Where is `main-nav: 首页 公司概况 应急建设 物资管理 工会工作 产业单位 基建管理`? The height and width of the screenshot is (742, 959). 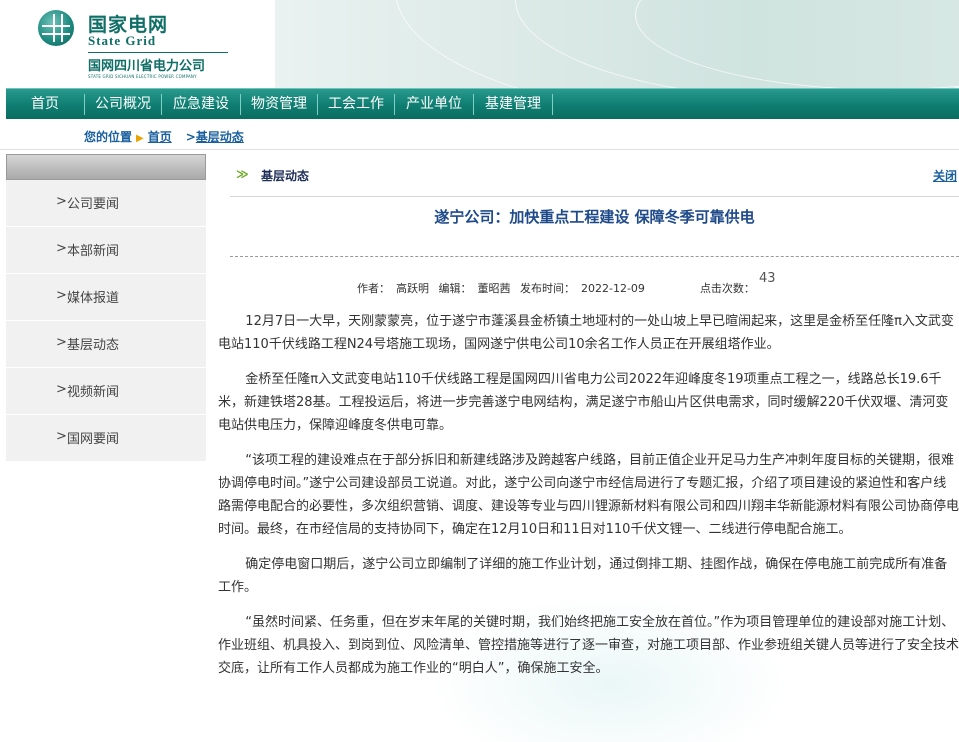 main-nav: 首页 公司概况 应急建设 物资管理 工会工作 产业单位 基建管理 is located at coordinates (482, 103).